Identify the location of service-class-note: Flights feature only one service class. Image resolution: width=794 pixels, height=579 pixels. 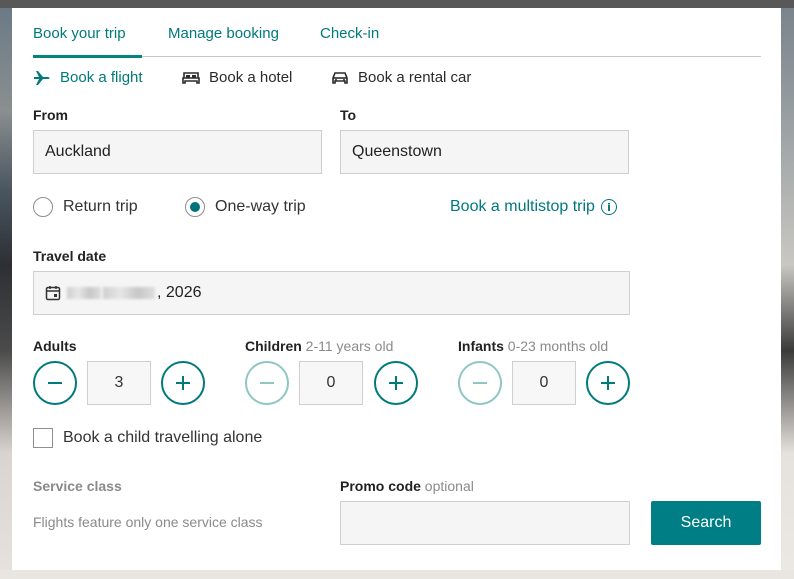
(148, 522).